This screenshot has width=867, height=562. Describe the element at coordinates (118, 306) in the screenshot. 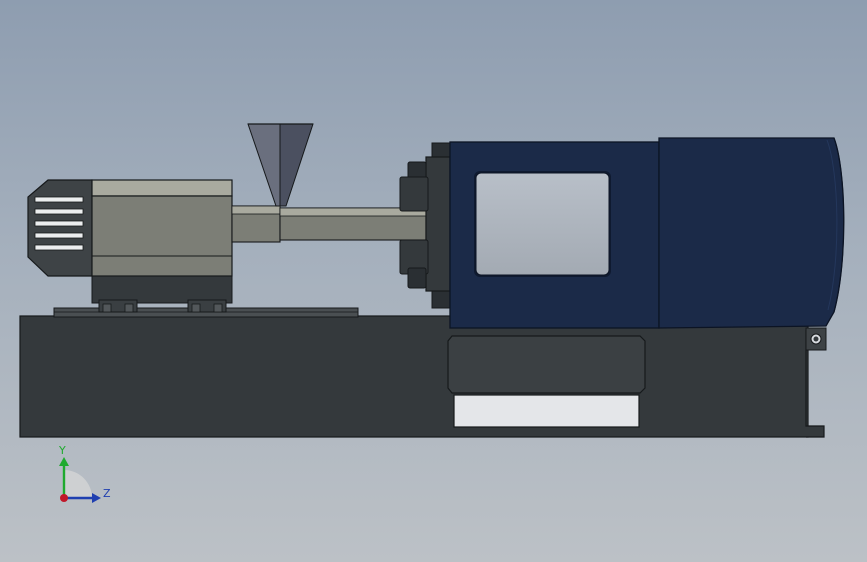

I see `carriage-foot-left` at that location.